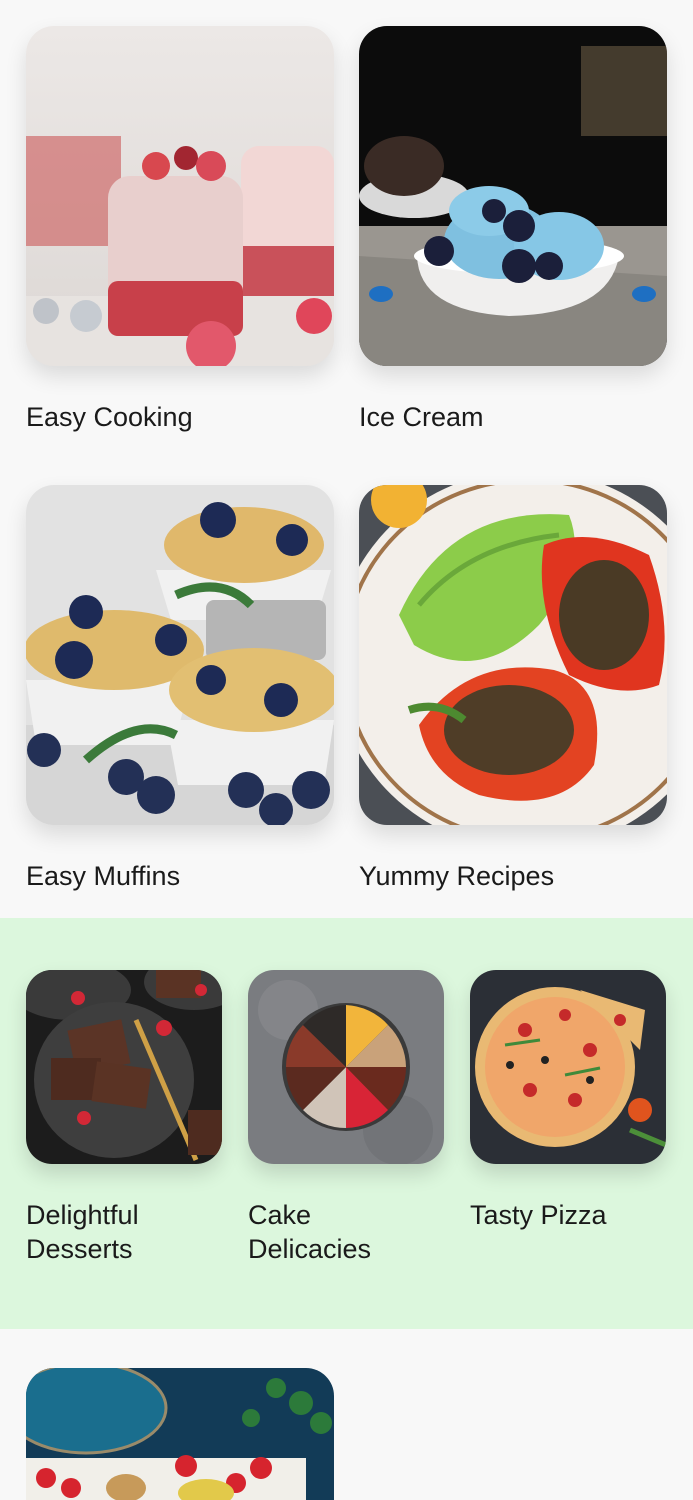 This screenshot has width=693, height=1500. What do you see at coordinates (568, 1067) in the screenshot?
I see `pizza-image` at bounding box center [568, 1067].